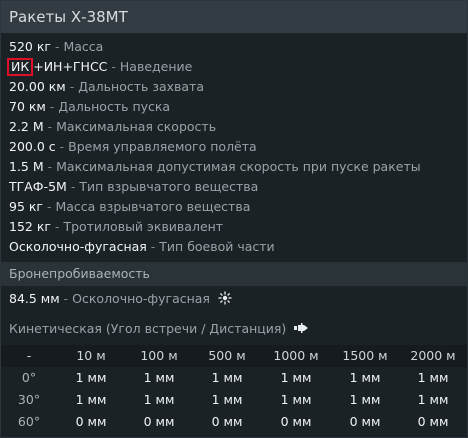 The height and width of the screenshot is (438, 468). I want to click on stat-warhead-type: Осколочно-фугасная - Тип боевой части, so click(235, 247).